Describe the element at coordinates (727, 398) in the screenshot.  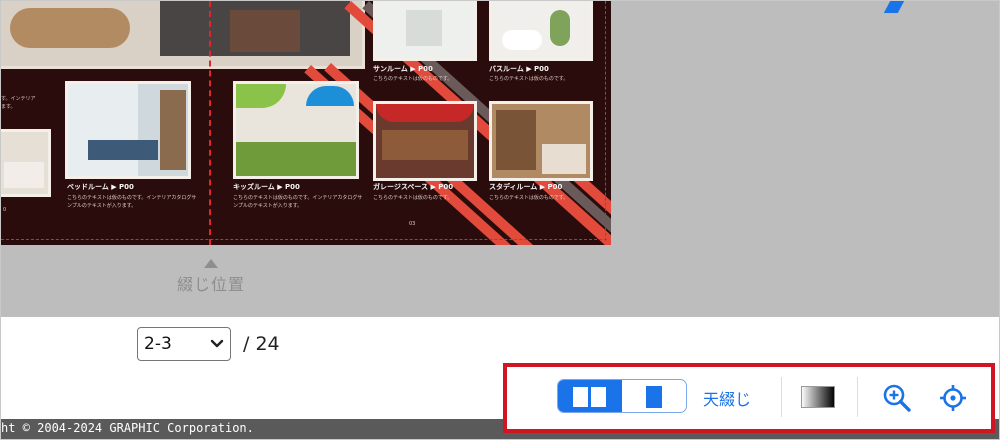
I see `top-binding-button: 天綴じ` at that location.